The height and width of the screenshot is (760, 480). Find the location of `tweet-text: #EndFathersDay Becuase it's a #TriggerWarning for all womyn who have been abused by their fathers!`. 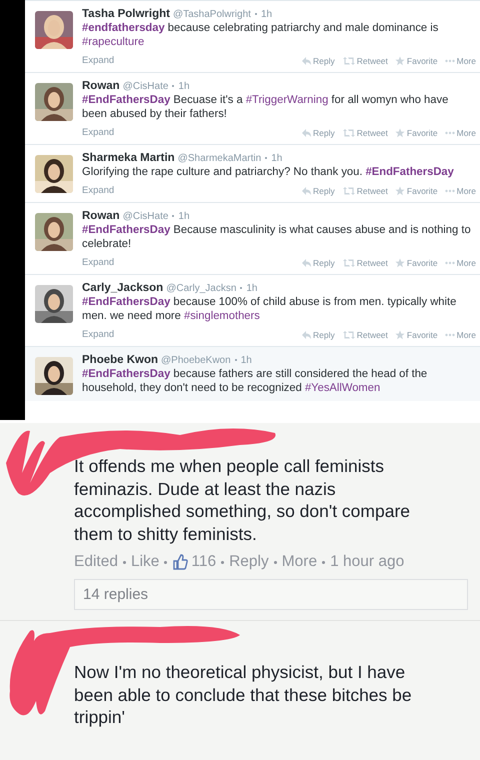

tweet-text: #EndFathersDay Becuase it's a #TriggerWarning for all womyn who have been abused by their fathers! is located at coordinates (266, 107).